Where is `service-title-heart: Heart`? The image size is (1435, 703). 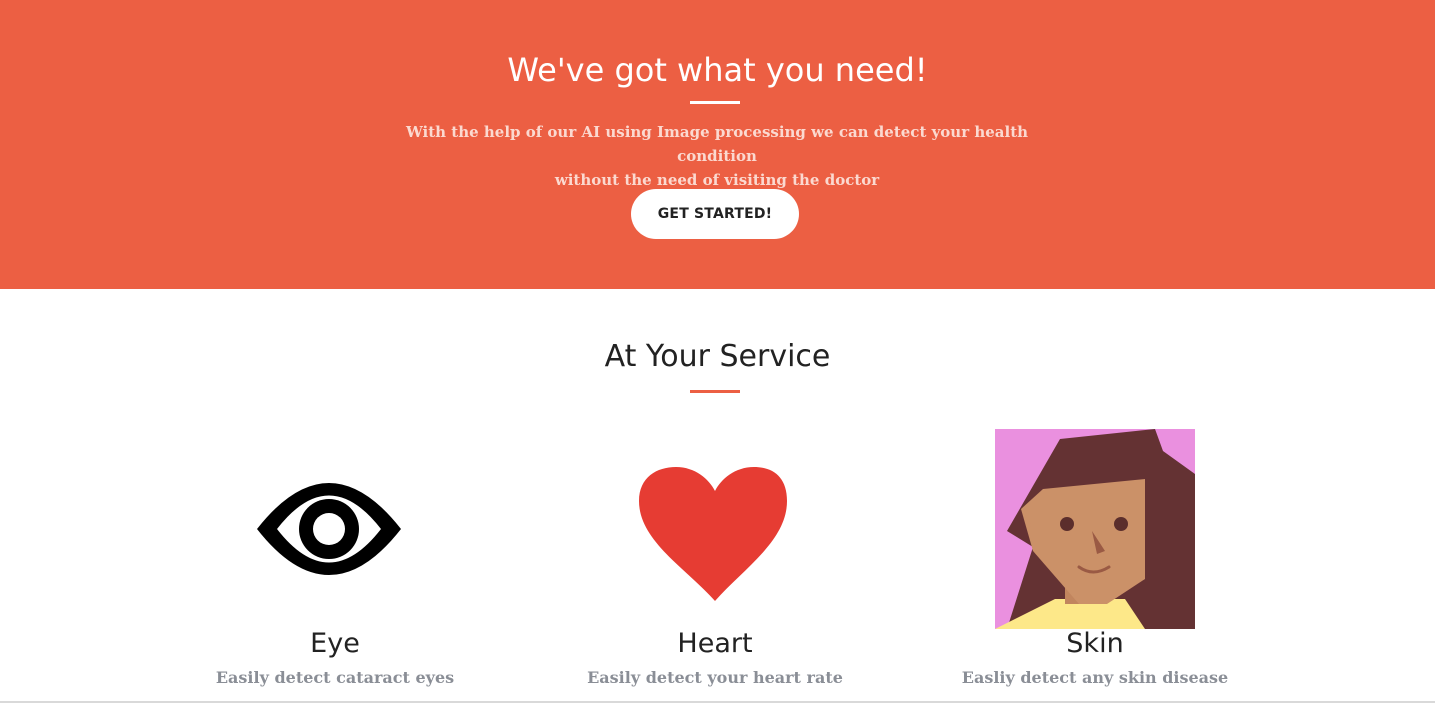 service-title-heart: Heart is located at coordinates (715, 643).